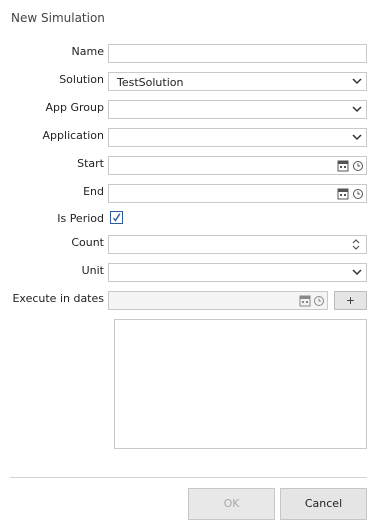 This screenshot has height=530, width=378. Describe the element at coordinates (218, 300) in the screenshot. I see `execute-in-dates-field` at that location.